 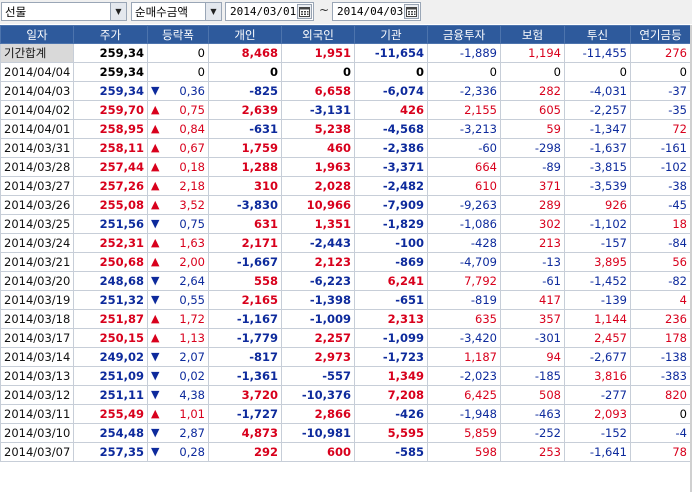 What do you see at coordinates (192, 452) in the screenshot?
I see `change-value: 0,28` at bounding box center [192, 452].